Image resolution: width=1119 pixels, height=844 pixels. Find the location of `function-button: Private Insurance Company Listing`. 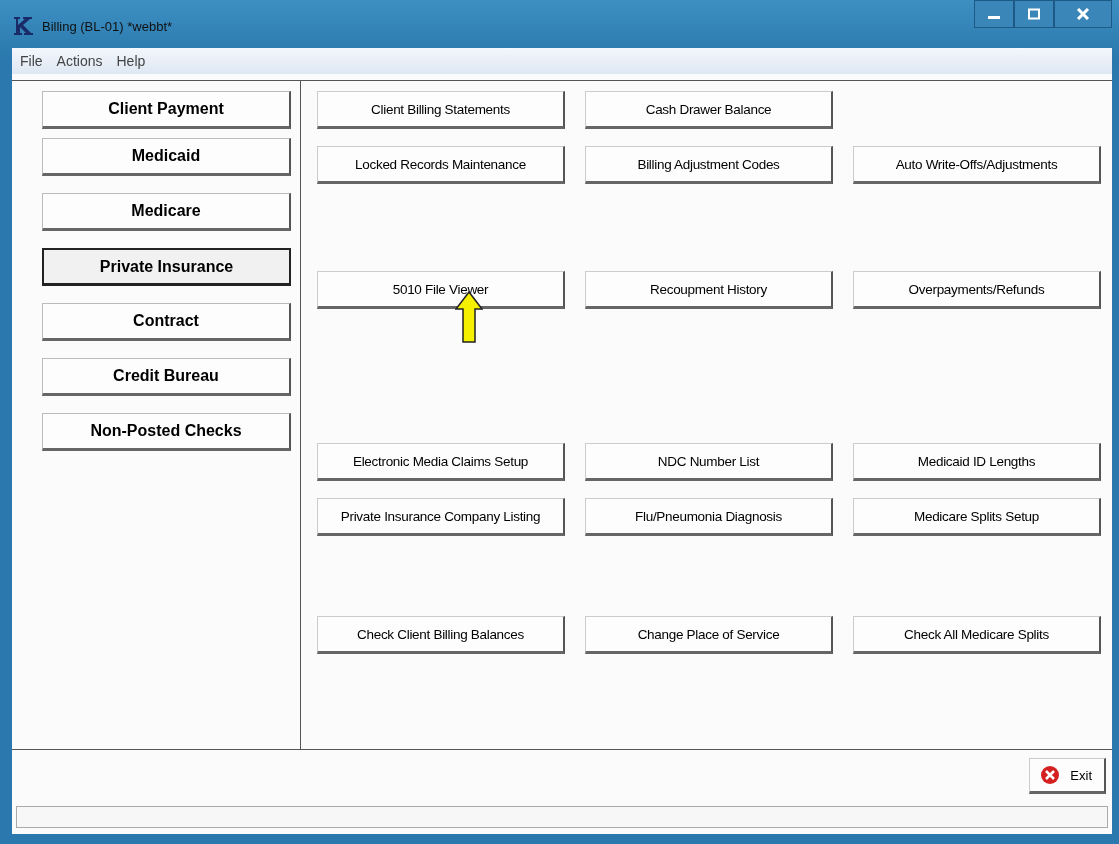

function-button: Private Insurance Company Listing is located at coordinates (441, 517).